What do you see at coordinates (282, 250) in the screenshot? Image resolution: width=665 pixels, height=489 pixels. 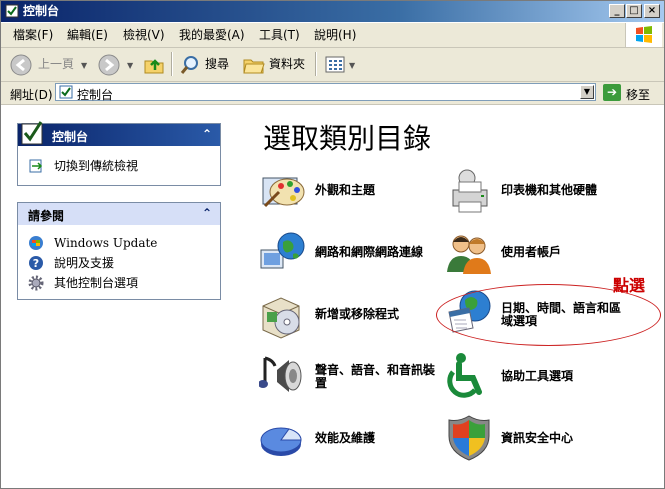 I see `network-globe-icon` at bounding box center [282, 250].